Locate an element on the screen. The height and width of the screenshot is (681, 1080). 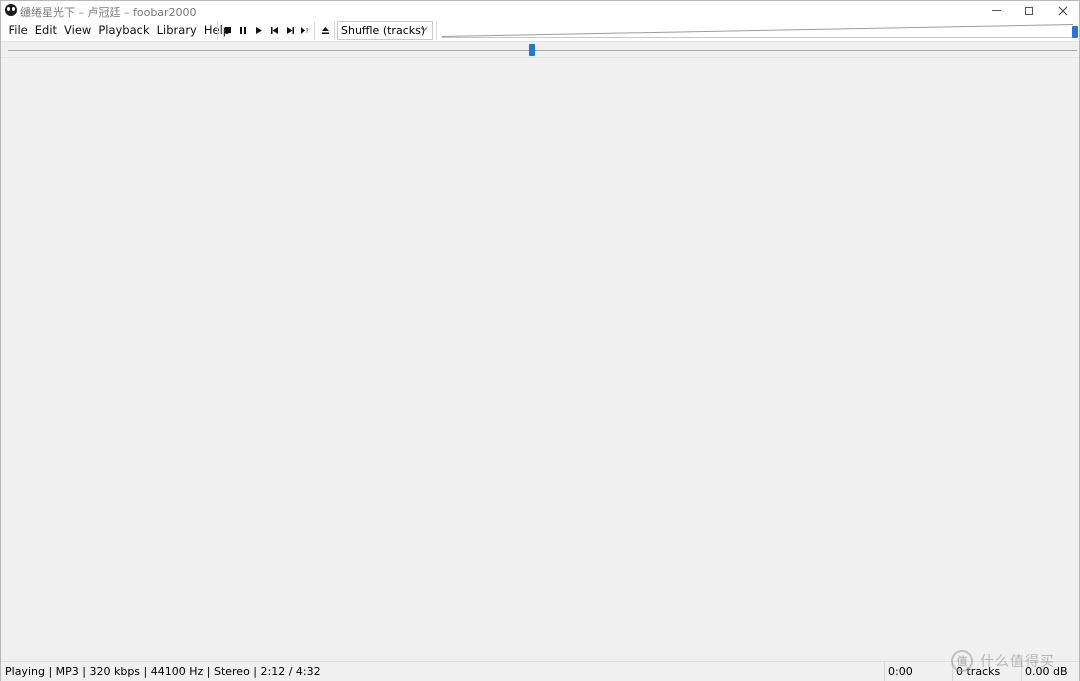
eject-icon is located at coordinates (325, 30).